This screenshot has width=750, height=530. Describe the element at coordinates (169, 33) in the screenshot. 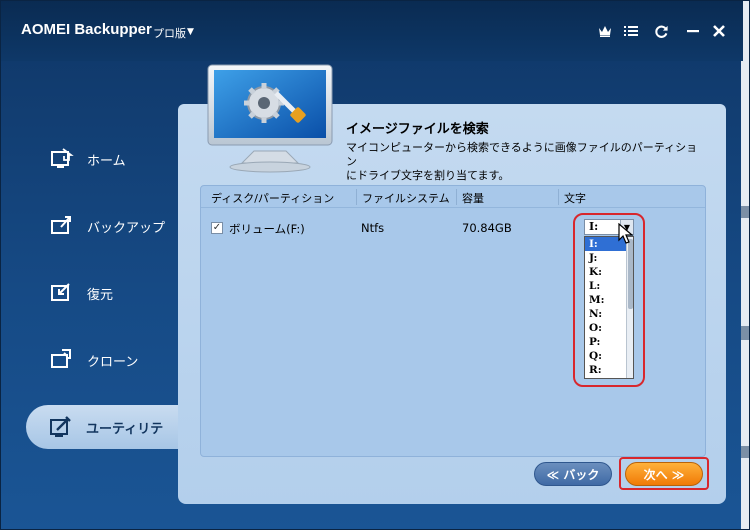

I see `edition-label: プロ版` at that location.